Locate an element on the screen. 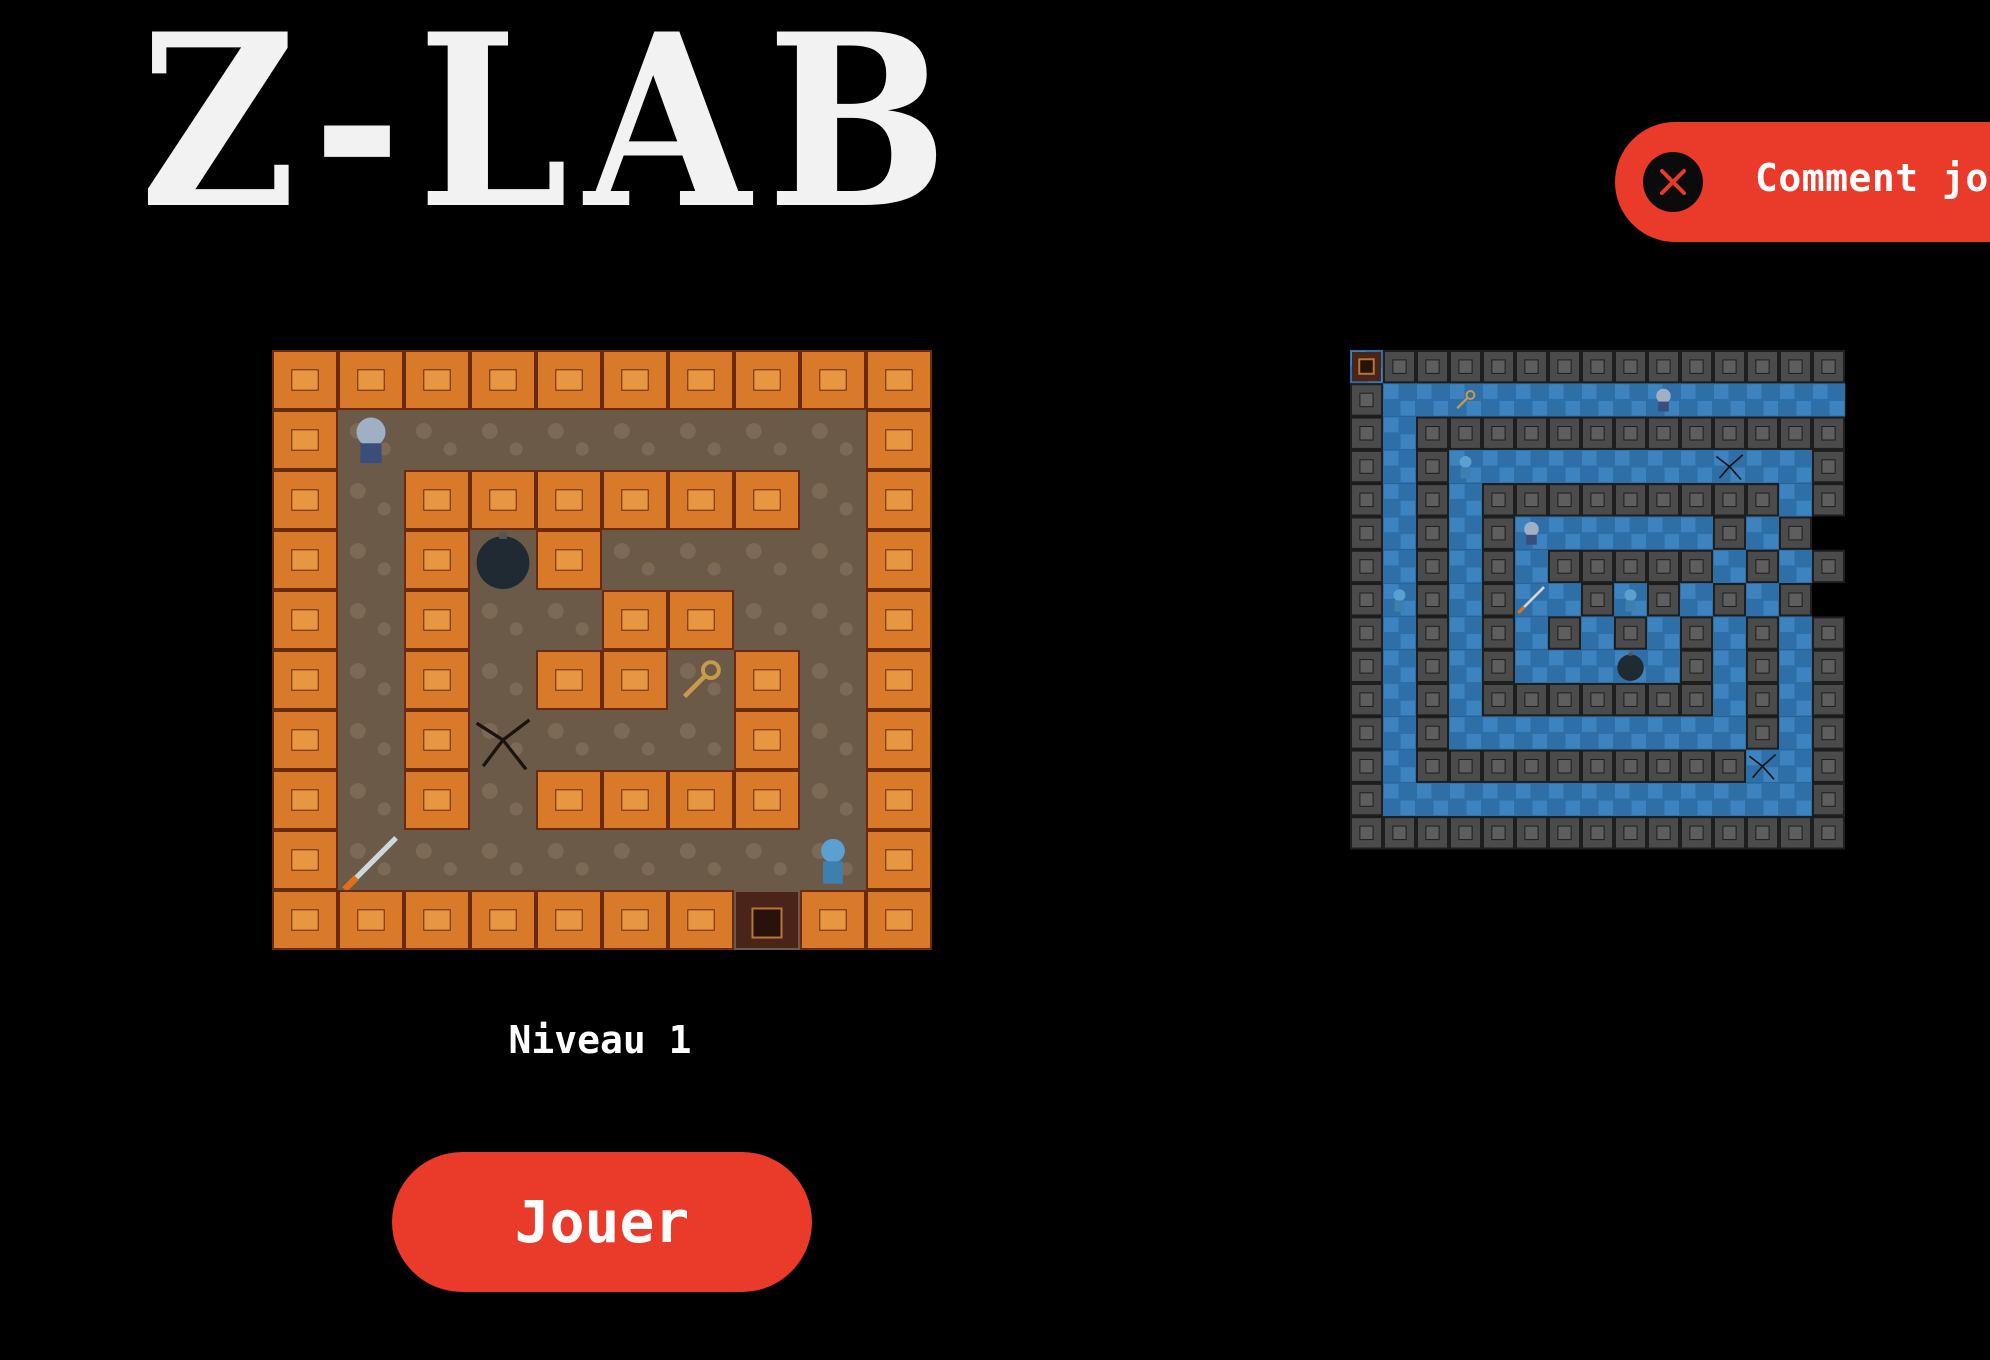 The width and height of the screenshot is (1990, 1360). close-icon is located at coordinates (1673, 182).